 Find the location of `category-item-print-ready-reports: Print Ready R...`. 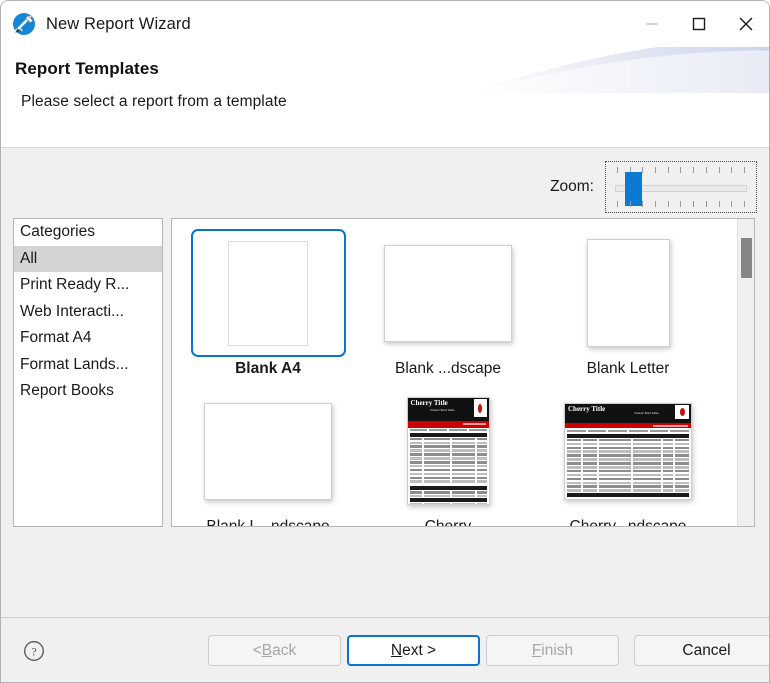

category-item-print-ready-reports: Print Ready R... is located at coordinates (88, 285).